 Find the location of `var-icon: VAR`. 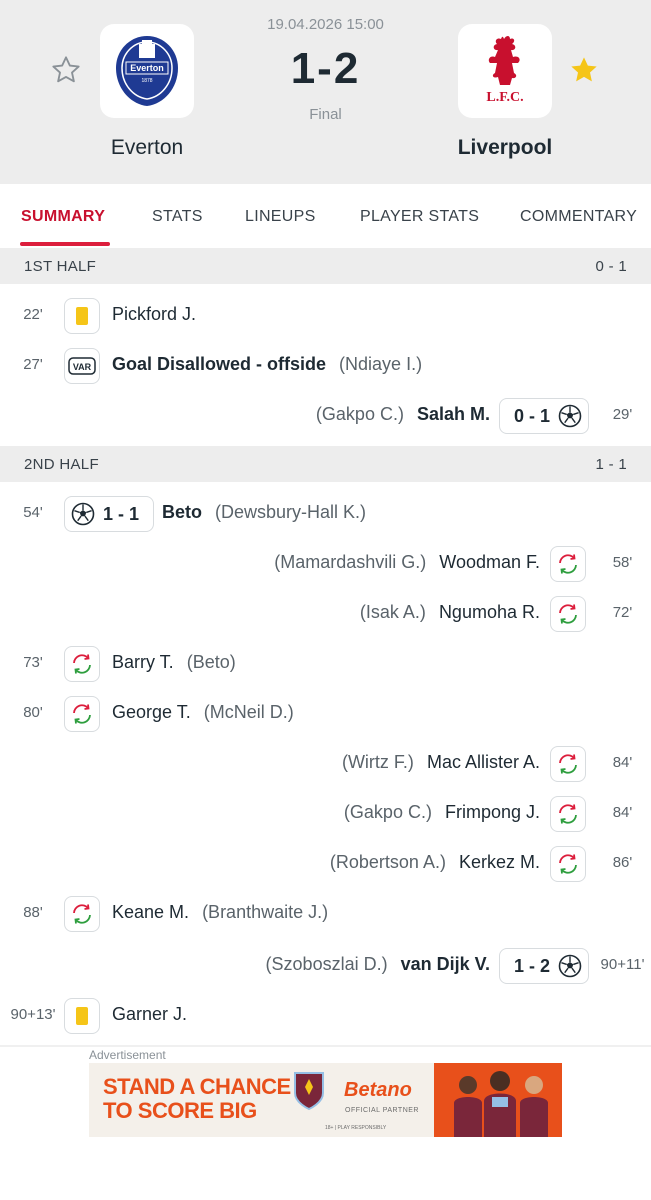

var-icon: VAR is located at coordinates (82, 366).